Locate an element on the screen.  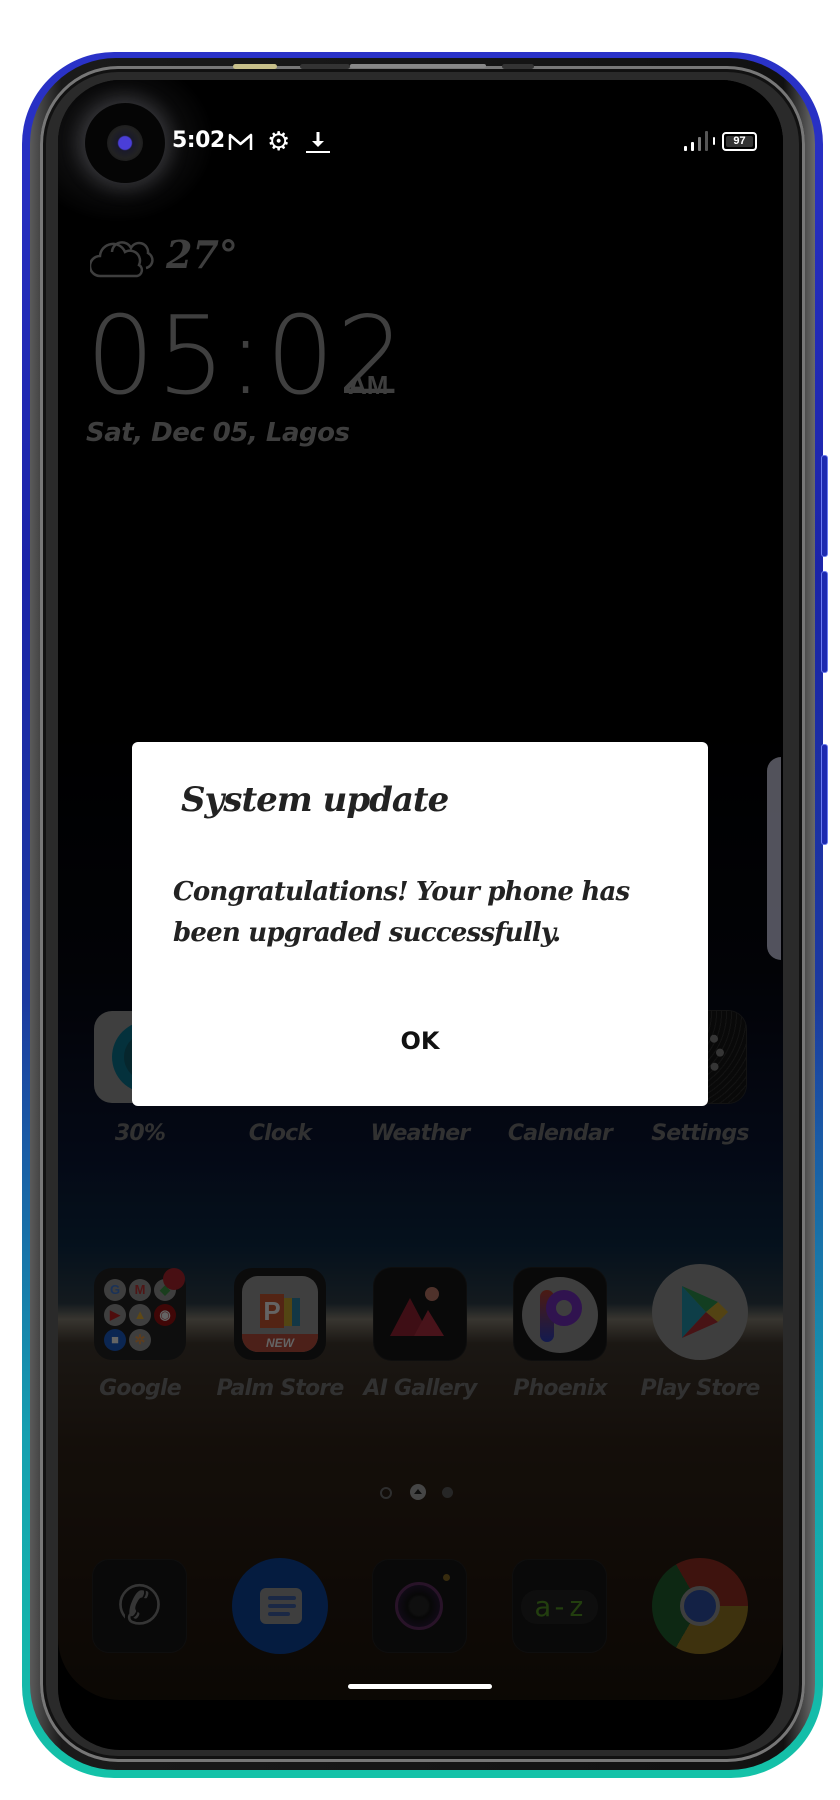
gear-icon: ⚙ is located at coordinates (279, 141).